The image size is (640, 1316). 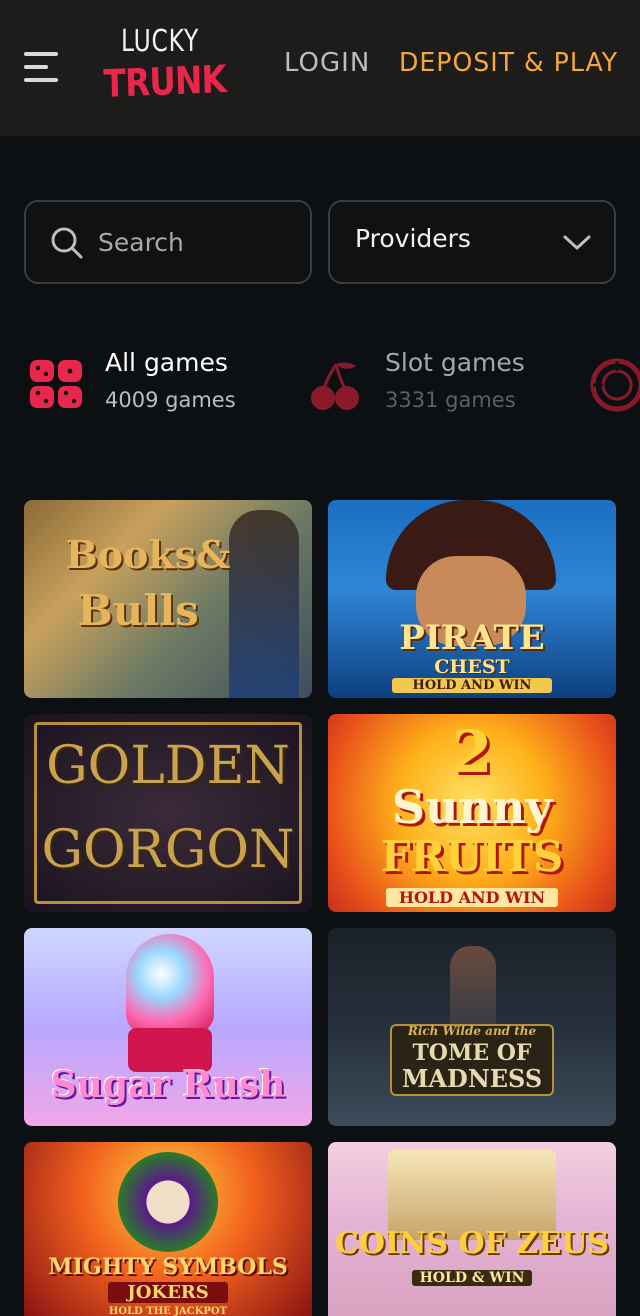 I want to click on game-title-line-2: JOKERS, so click(x=168, y=1292).